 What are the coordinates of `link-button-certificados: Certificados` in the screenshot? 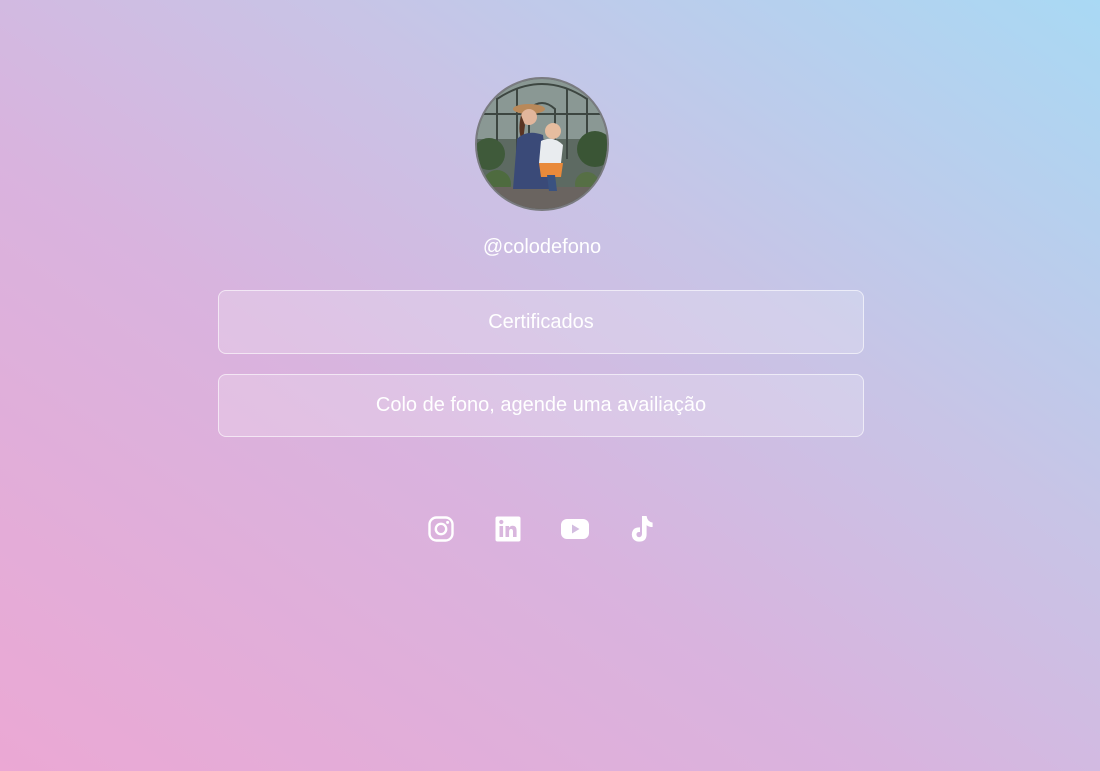 It's located at (541, 322).